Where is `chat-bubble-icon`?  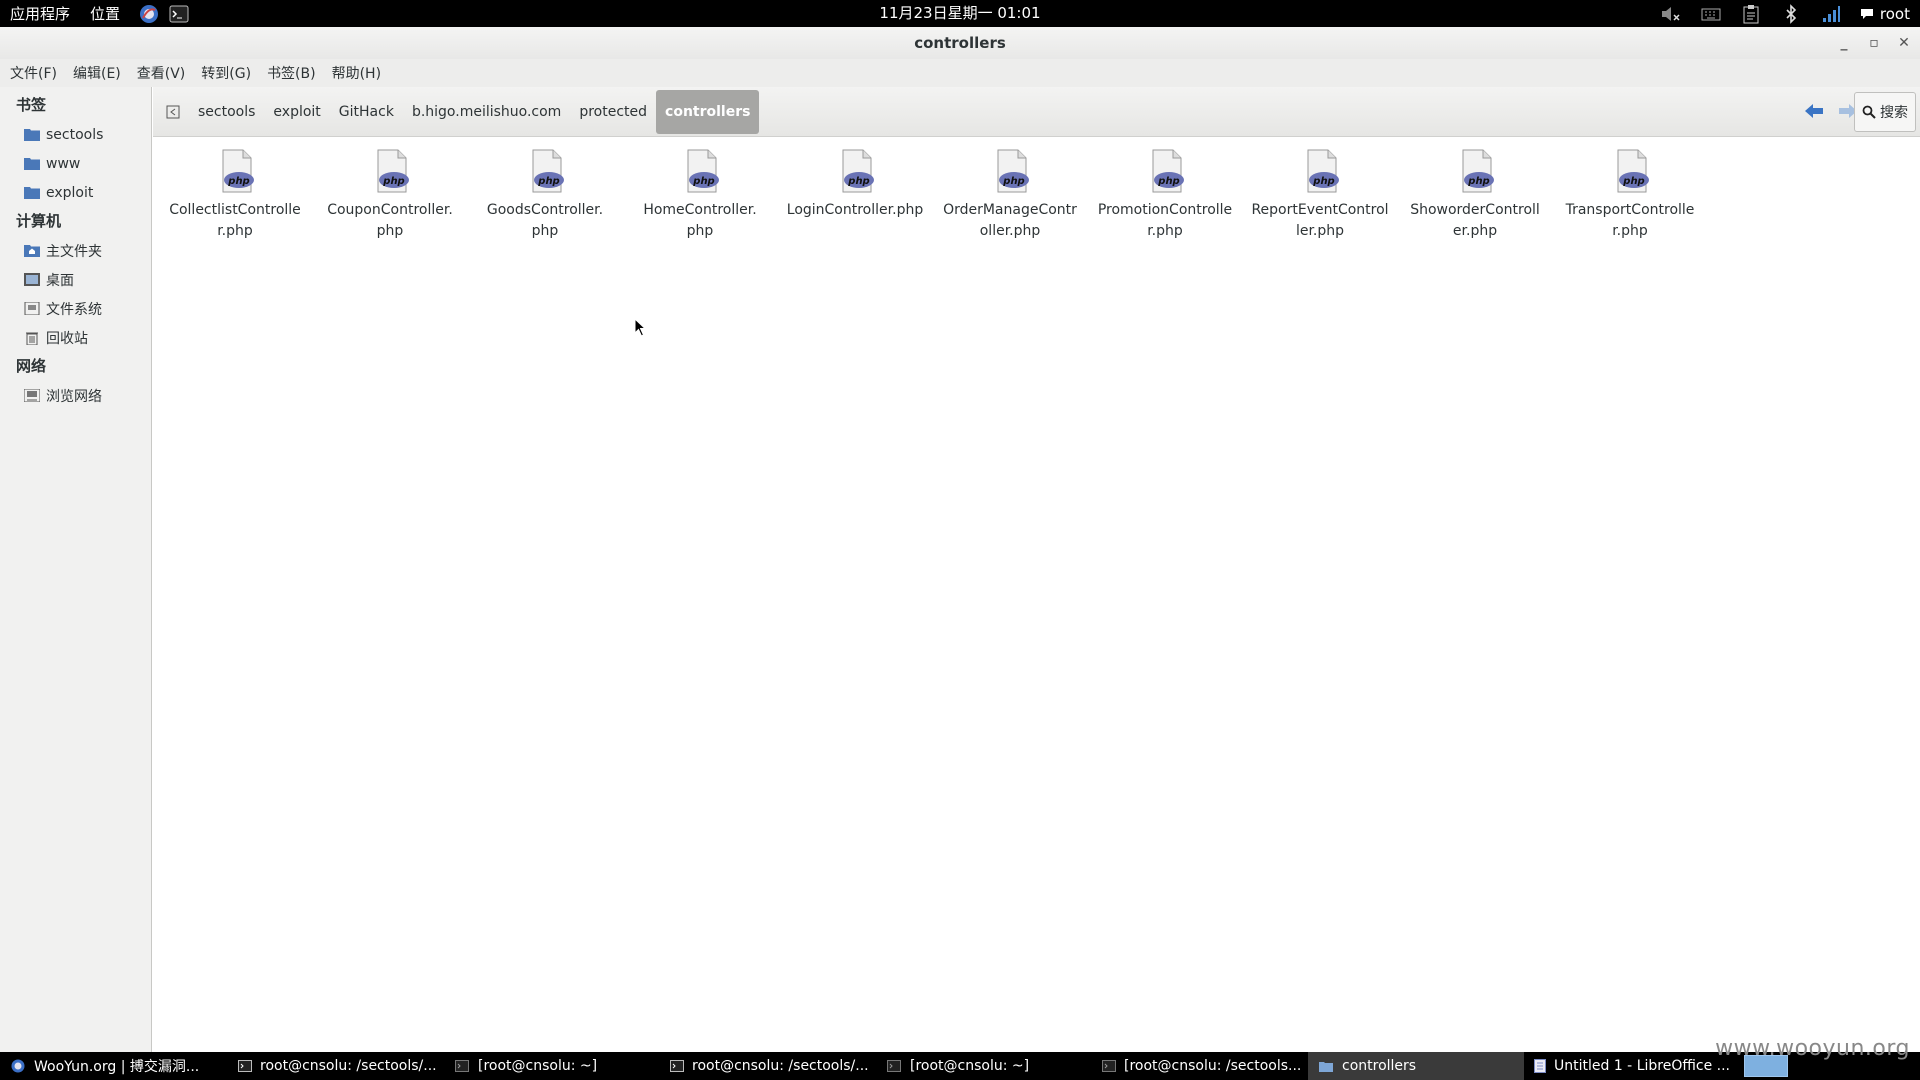
chat-bubble-icon is located at coordinates (1866, 13).